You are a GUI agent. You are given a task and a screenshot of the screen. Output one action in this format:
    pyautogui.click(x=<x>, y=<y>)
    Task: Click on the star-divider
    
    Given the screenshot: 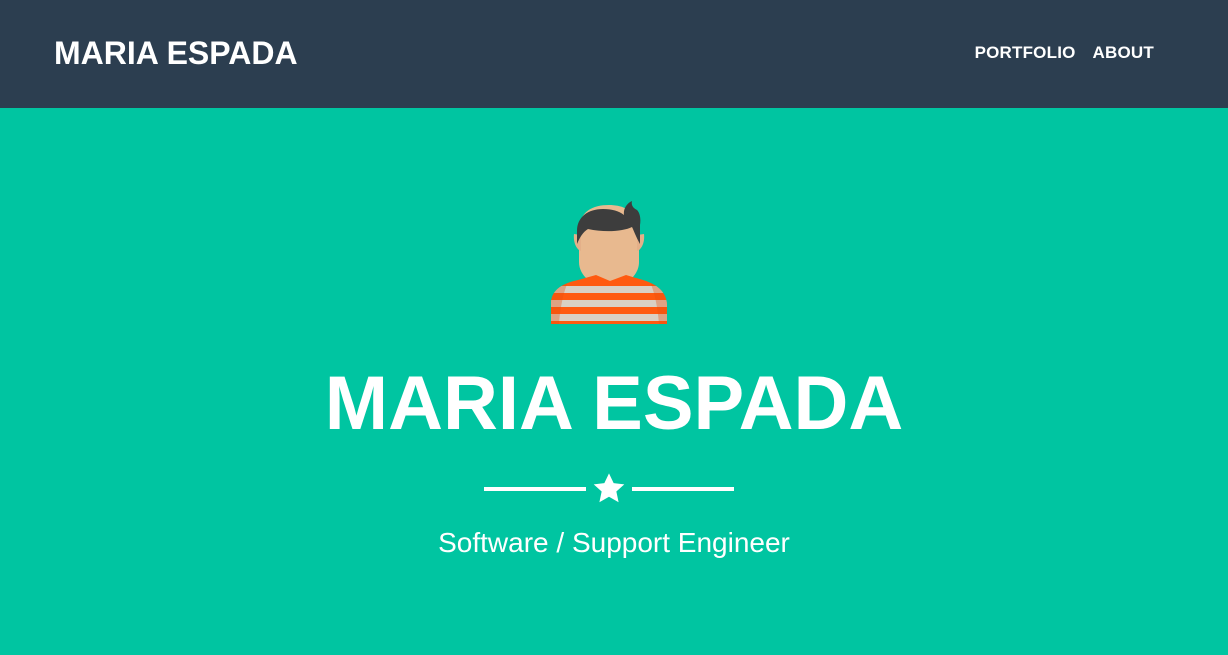 What is the action you would take?
    pyautogui.click(x=609, y=489)
    